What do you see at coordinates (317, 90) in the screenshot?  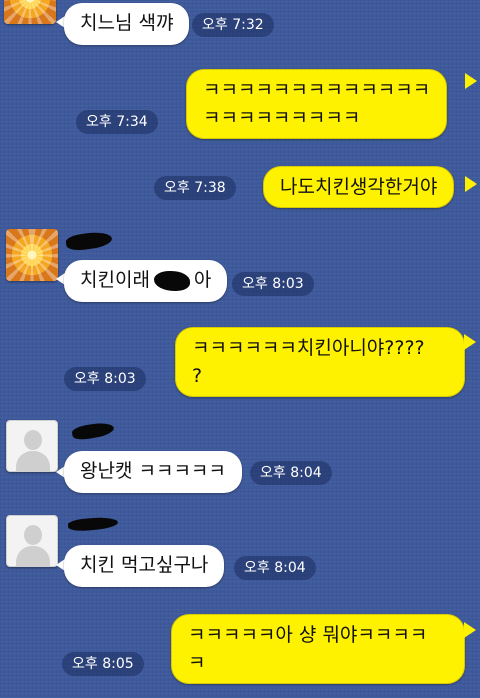 I see `message-text-line-1: ㅋㅋㅋㅋㅋㅋㅋㅋㅋㅋㅋㅋㅋ` at bounding box center [317, 90].